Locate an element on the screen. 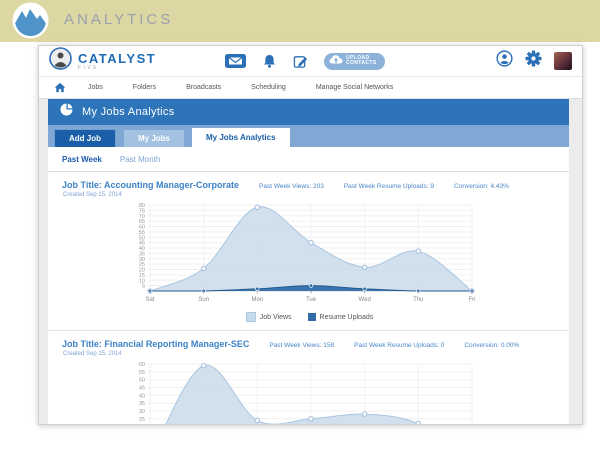 The height and width of the screenshot is (450, 600). bell-icon is located at coordinates (269, 61).